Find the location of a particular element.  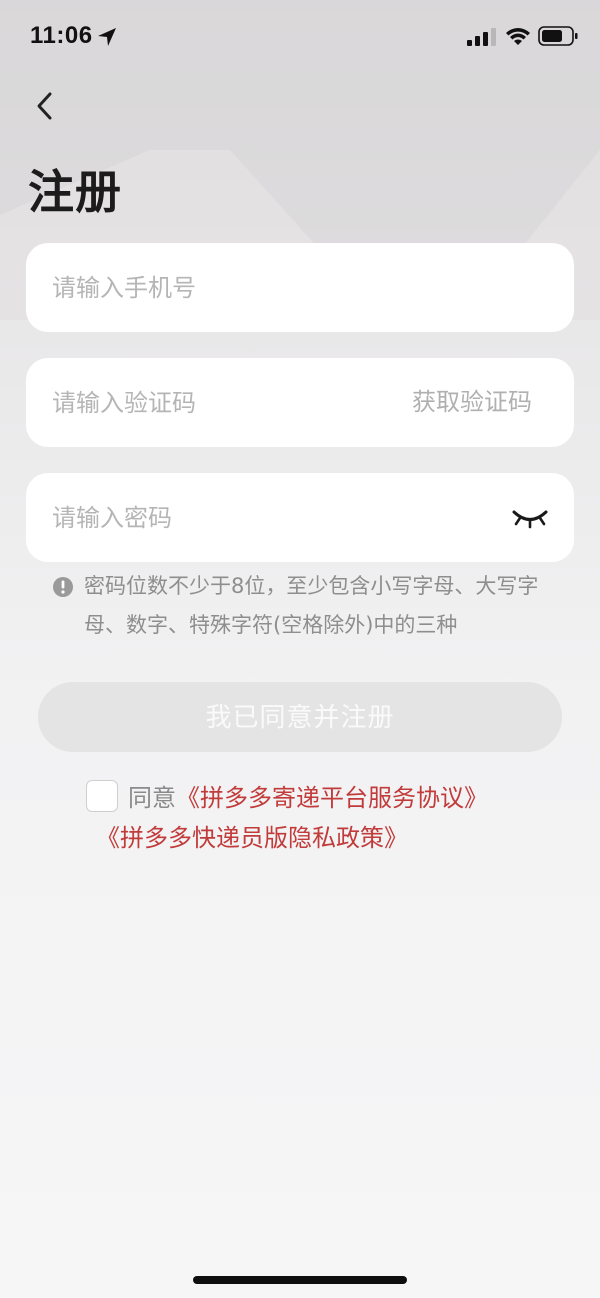

status-bar: 11:06 is located at coordinates (300, 37).